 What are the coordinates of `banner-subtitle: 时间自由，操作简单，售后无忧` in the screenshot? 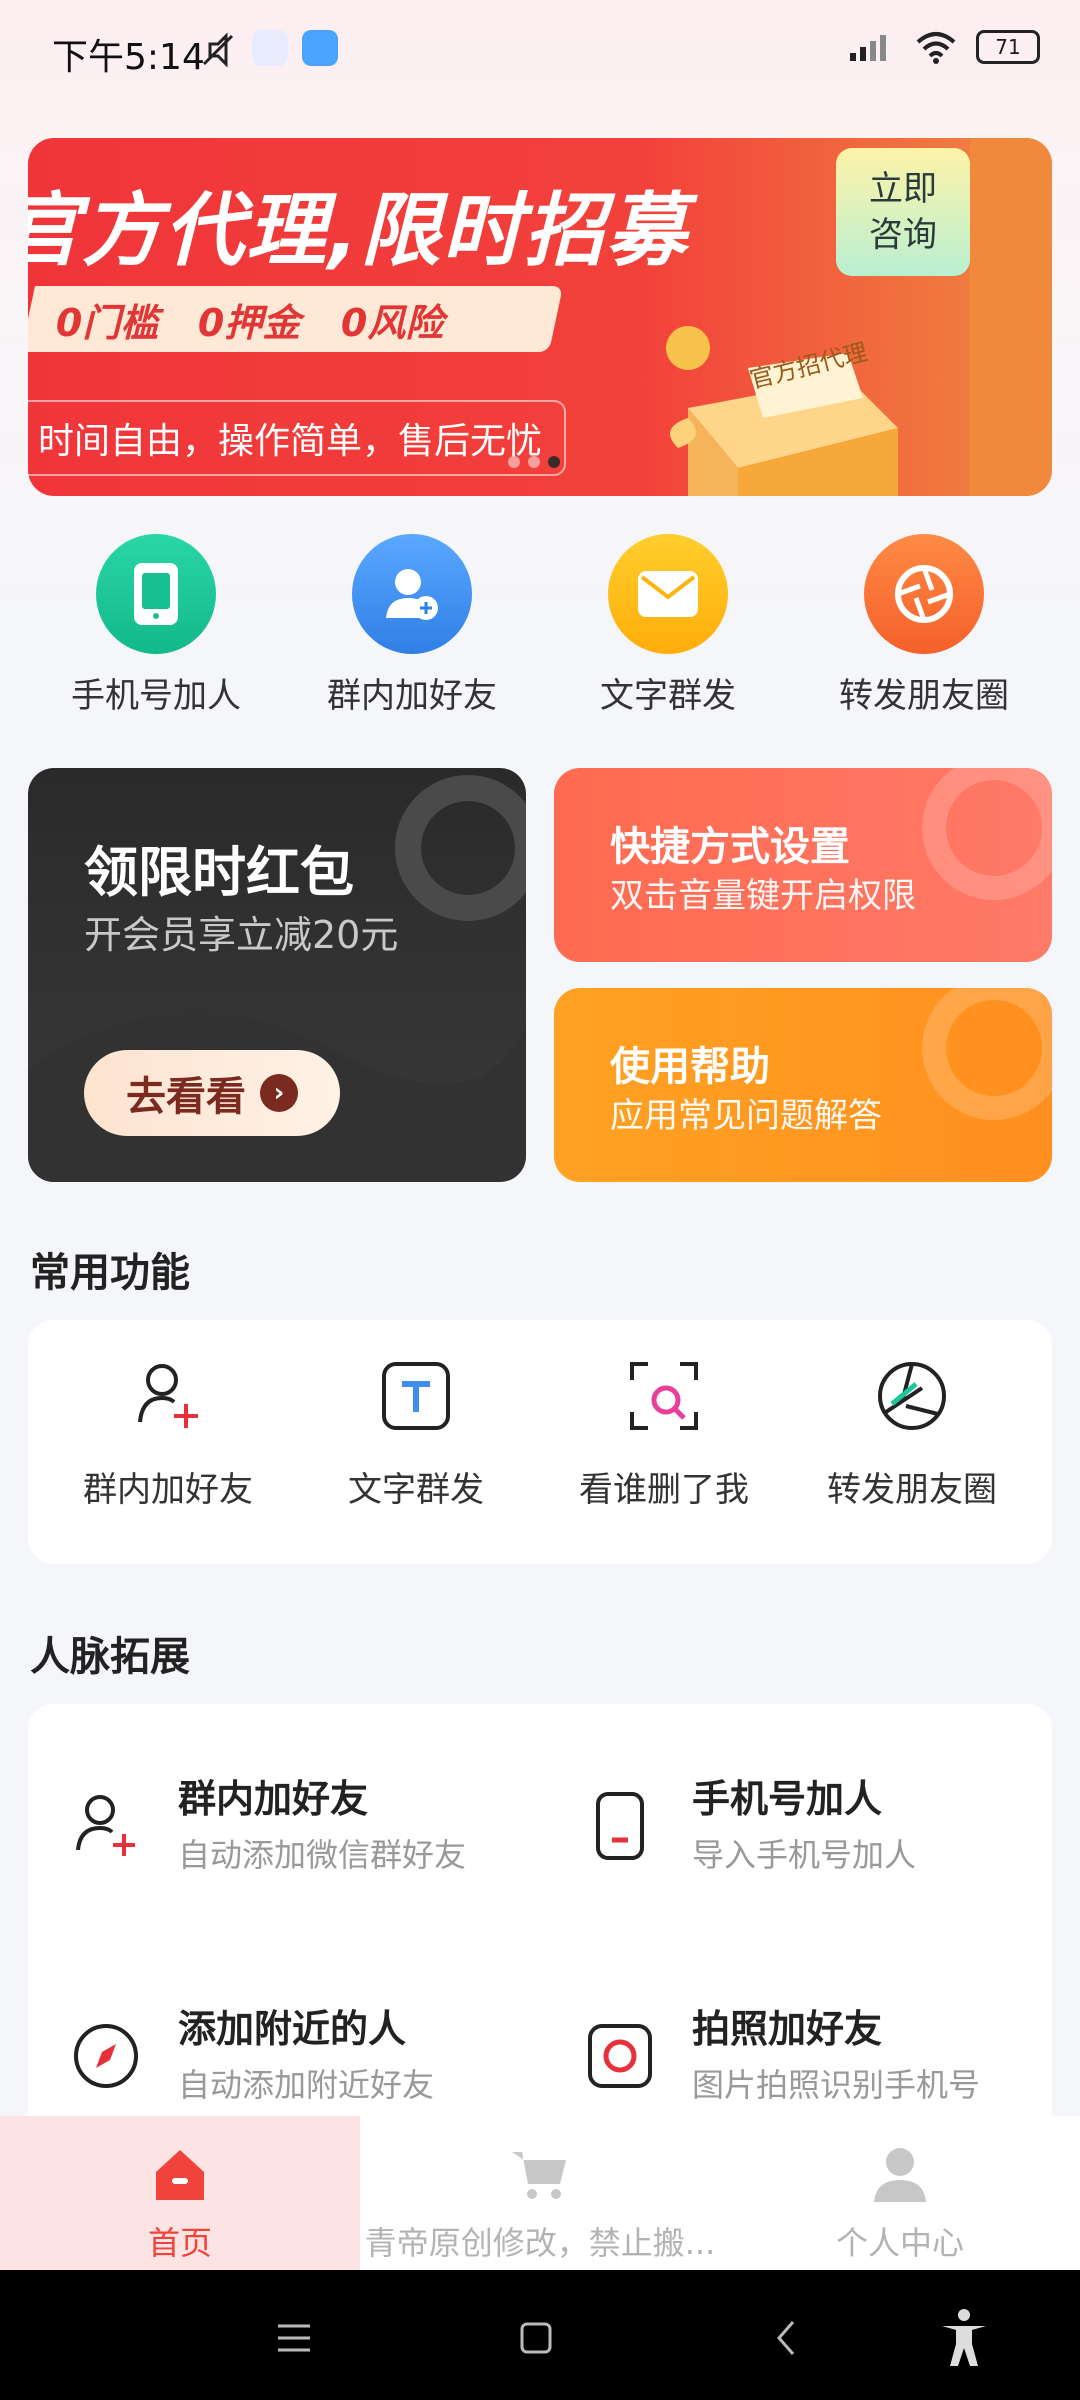 It's located at (297, 438).